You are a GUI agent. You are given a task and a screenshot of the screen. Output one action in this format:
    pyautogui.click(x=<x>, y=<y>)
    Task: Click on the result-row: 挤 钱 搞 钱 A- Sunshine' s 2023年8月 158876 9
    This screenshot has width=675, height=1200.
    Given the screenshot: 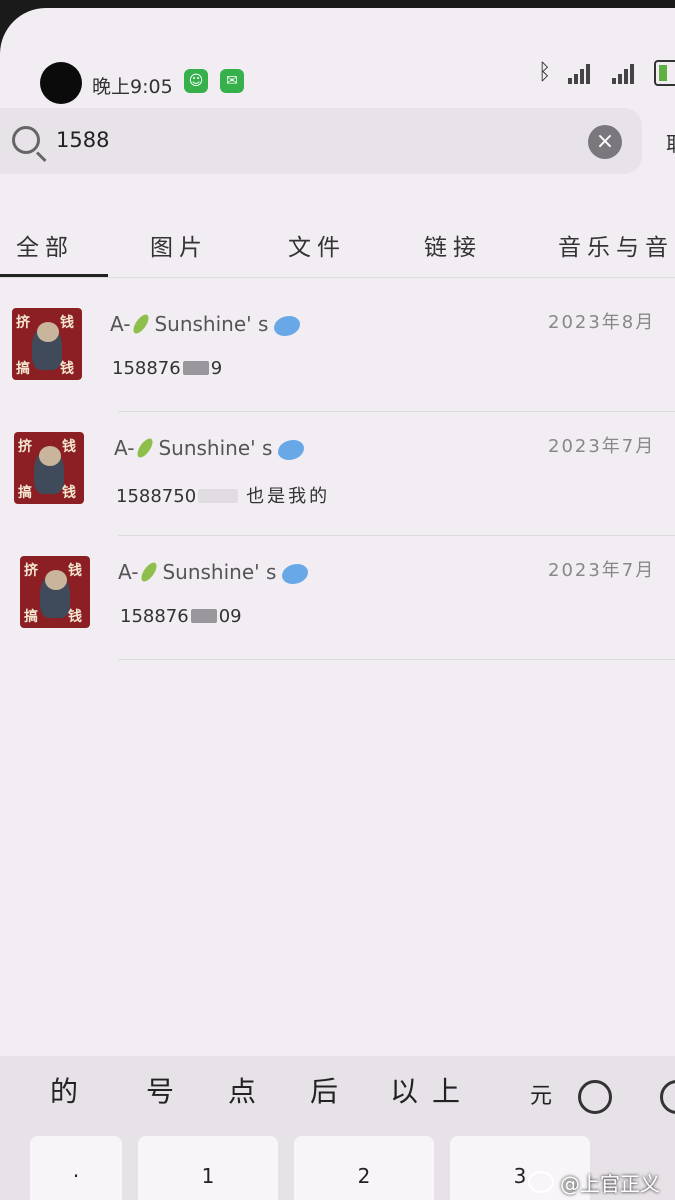 What is the action you would take?
    pyautogui.click(x=337, y=350)
    